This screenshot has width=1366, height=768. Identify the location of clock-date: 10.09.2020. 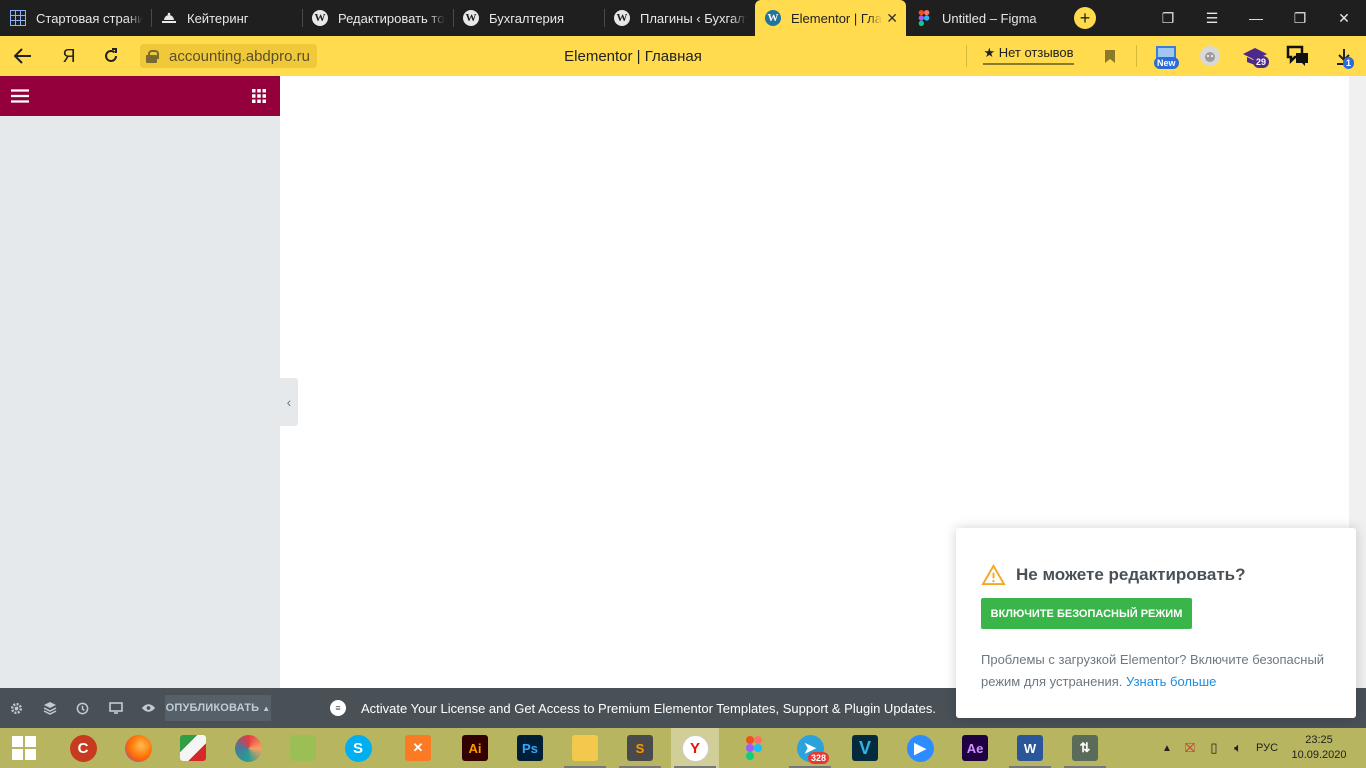
(1319, 755).